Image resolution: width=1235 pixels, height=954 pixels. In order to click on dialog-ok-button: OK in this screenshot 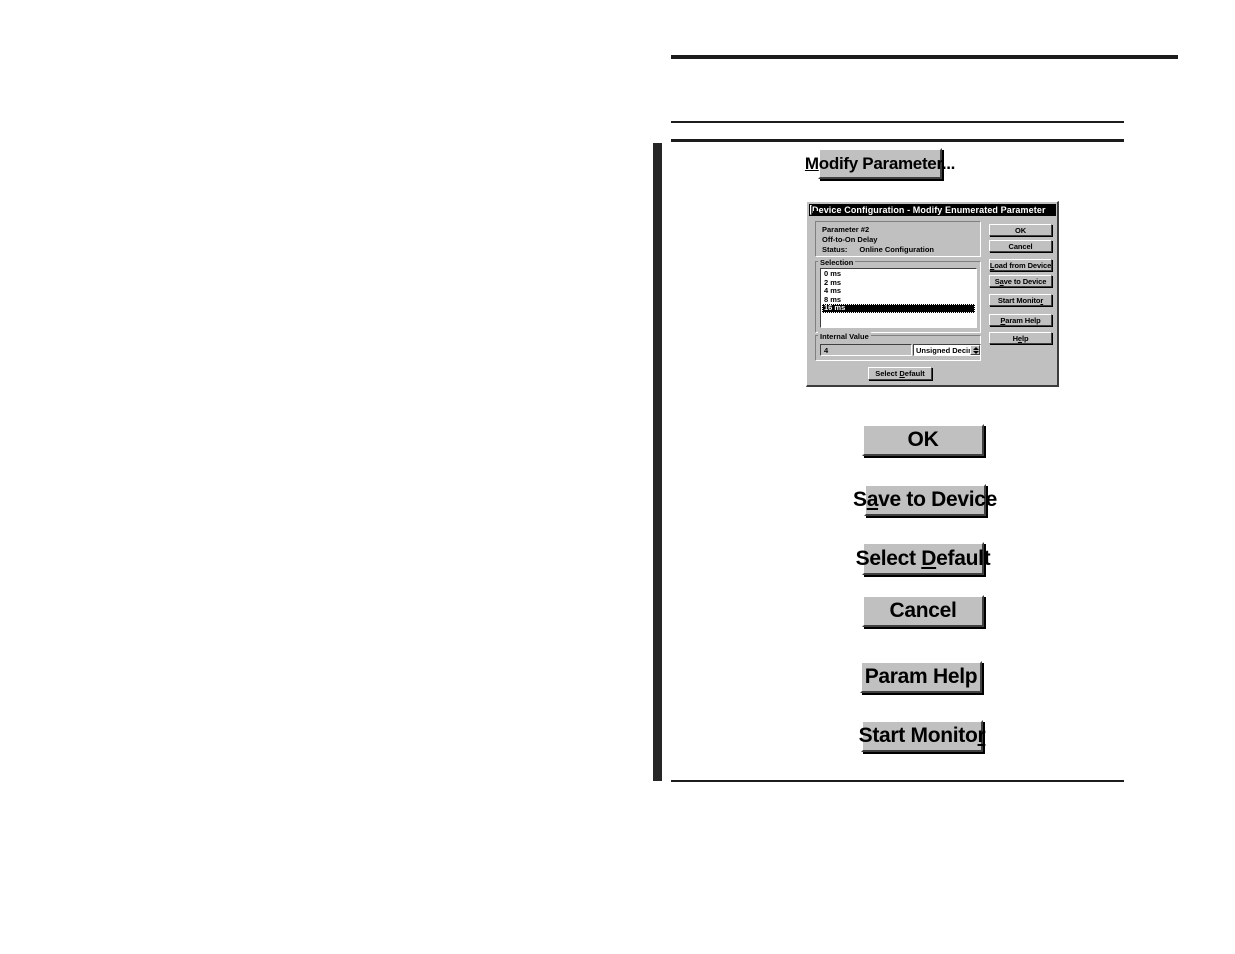, I will do `click(1020, 230)`.